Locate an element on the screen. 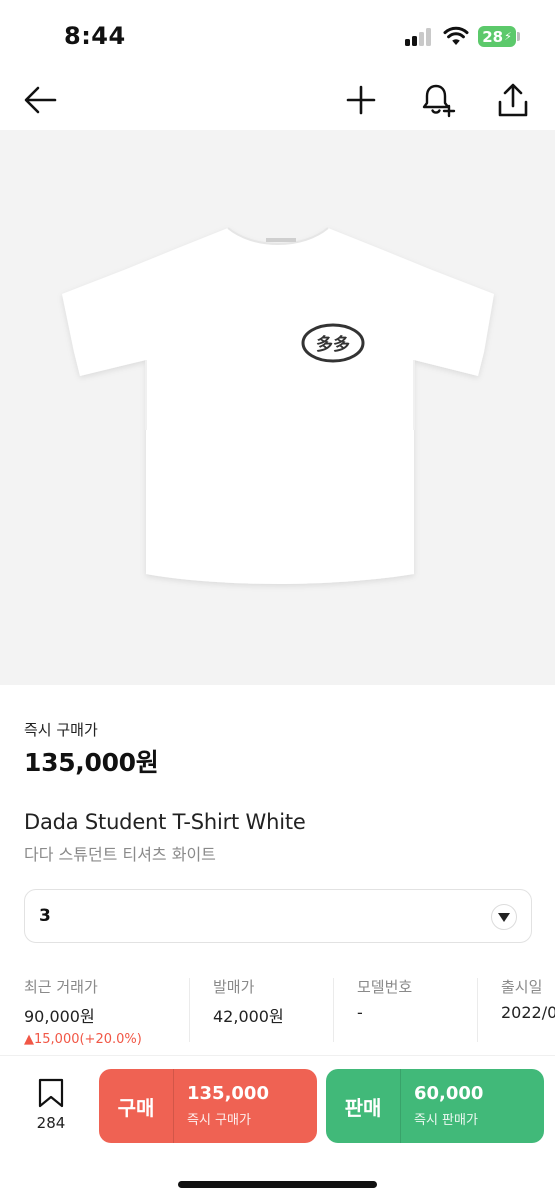 This screenshot has height=1200, width=555. size-value: 3 is located at coordinates (45, 916).